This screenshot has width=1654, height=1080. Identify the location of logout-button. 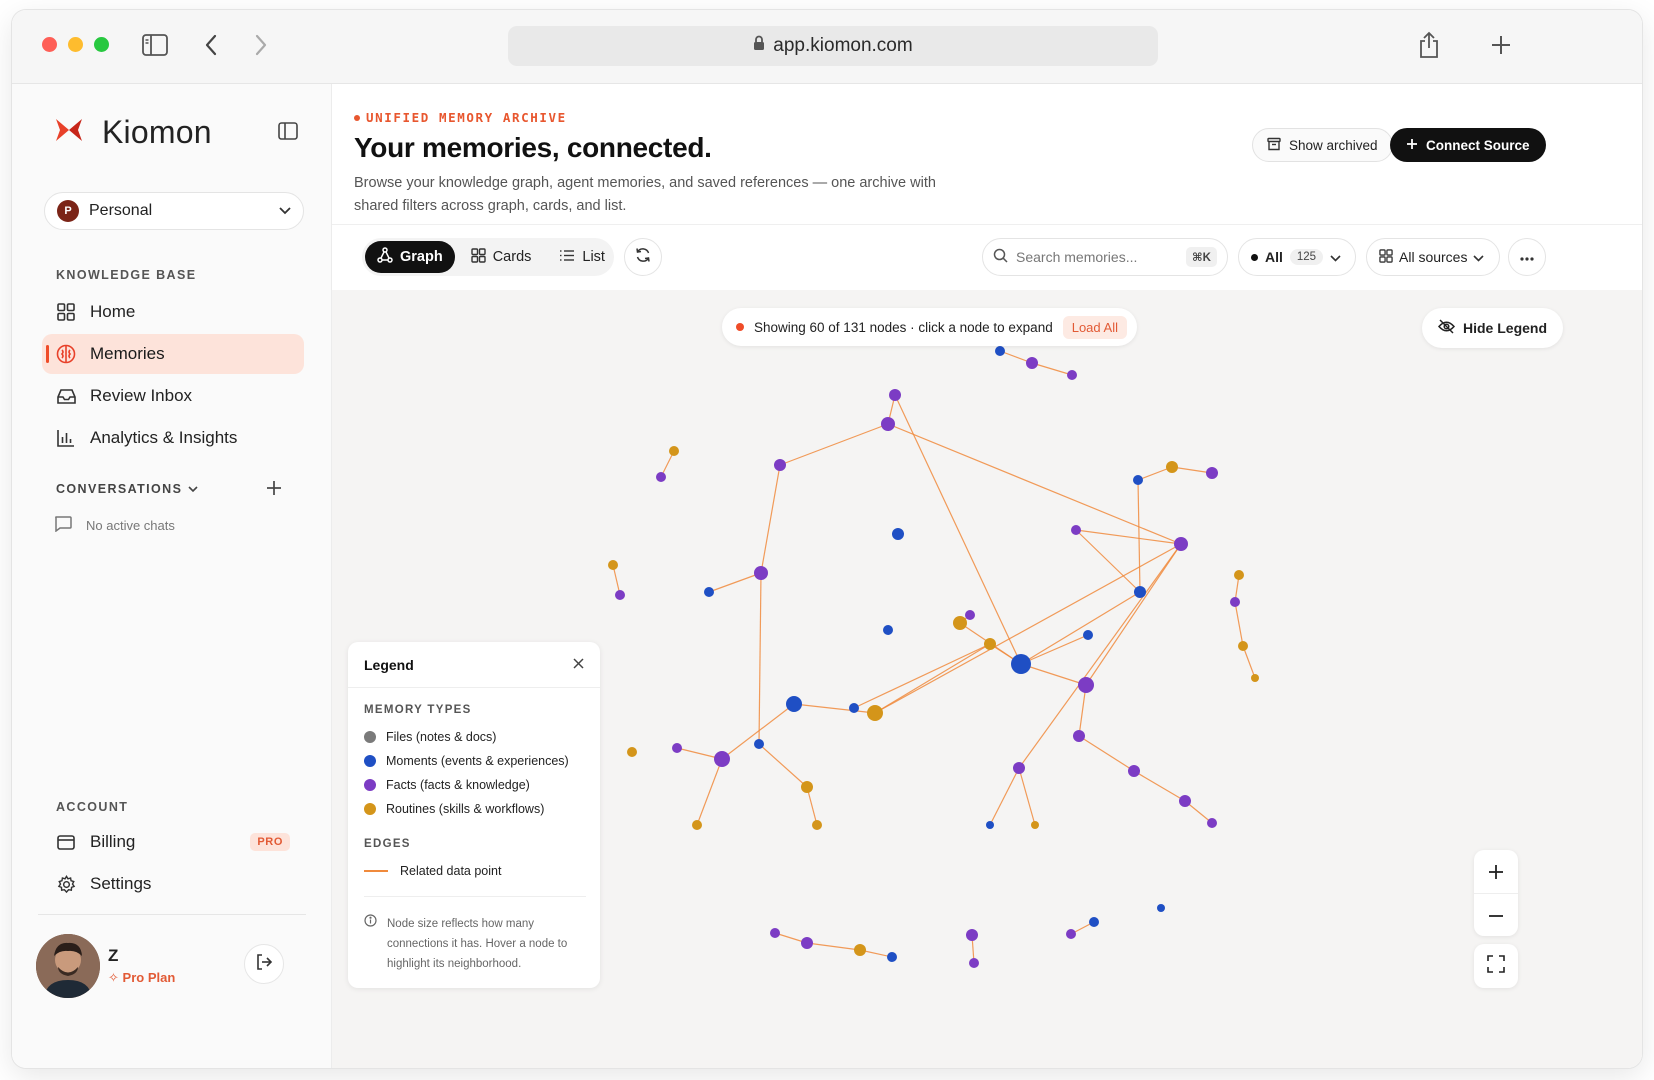
(264, 964).